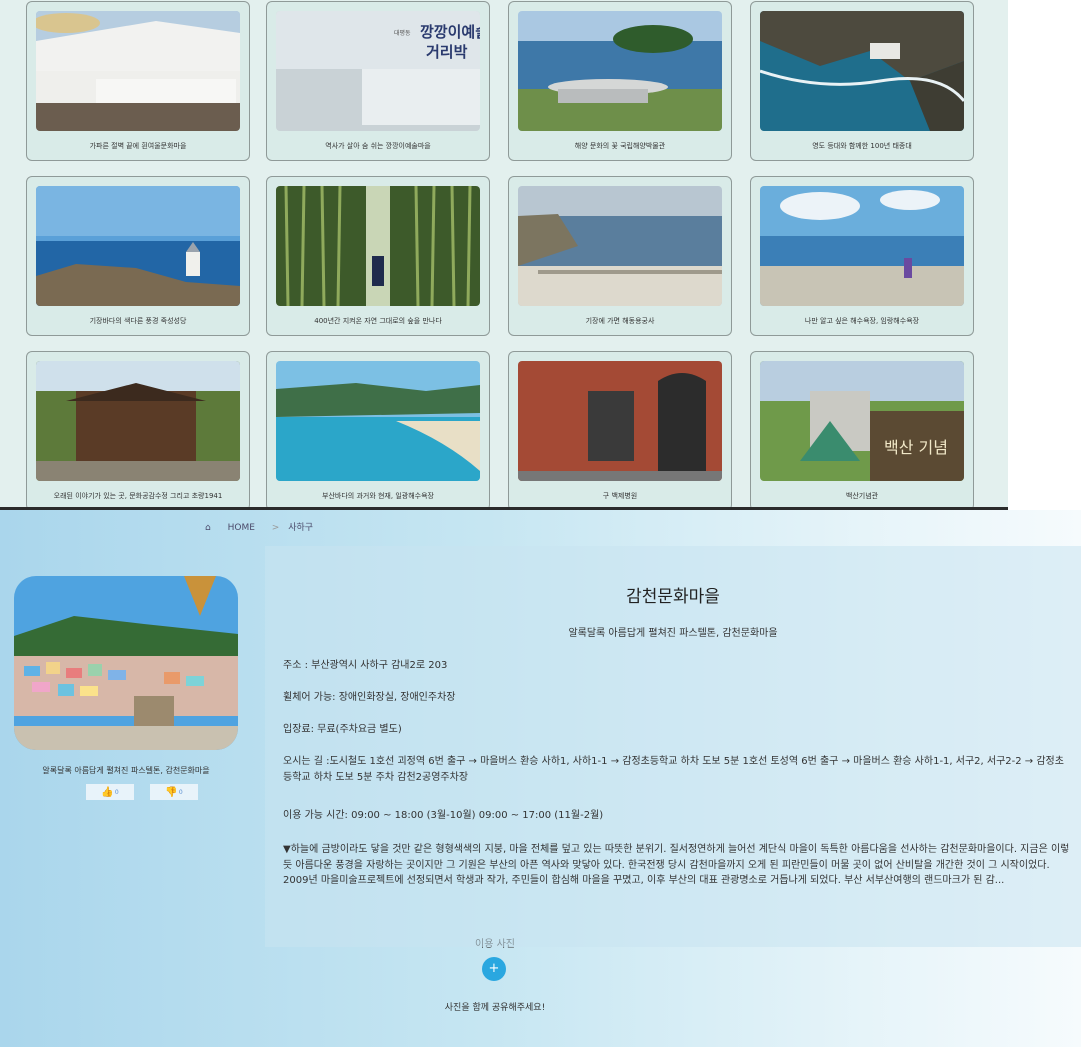 Image resolution: width=1081 pixels, height=1047 pixels. Describe the element at coordinates (378, 146) in the screenshot. I see `card-caption: 역사가 살아 숨 쉬는 깡깡이예술마을` at that location.